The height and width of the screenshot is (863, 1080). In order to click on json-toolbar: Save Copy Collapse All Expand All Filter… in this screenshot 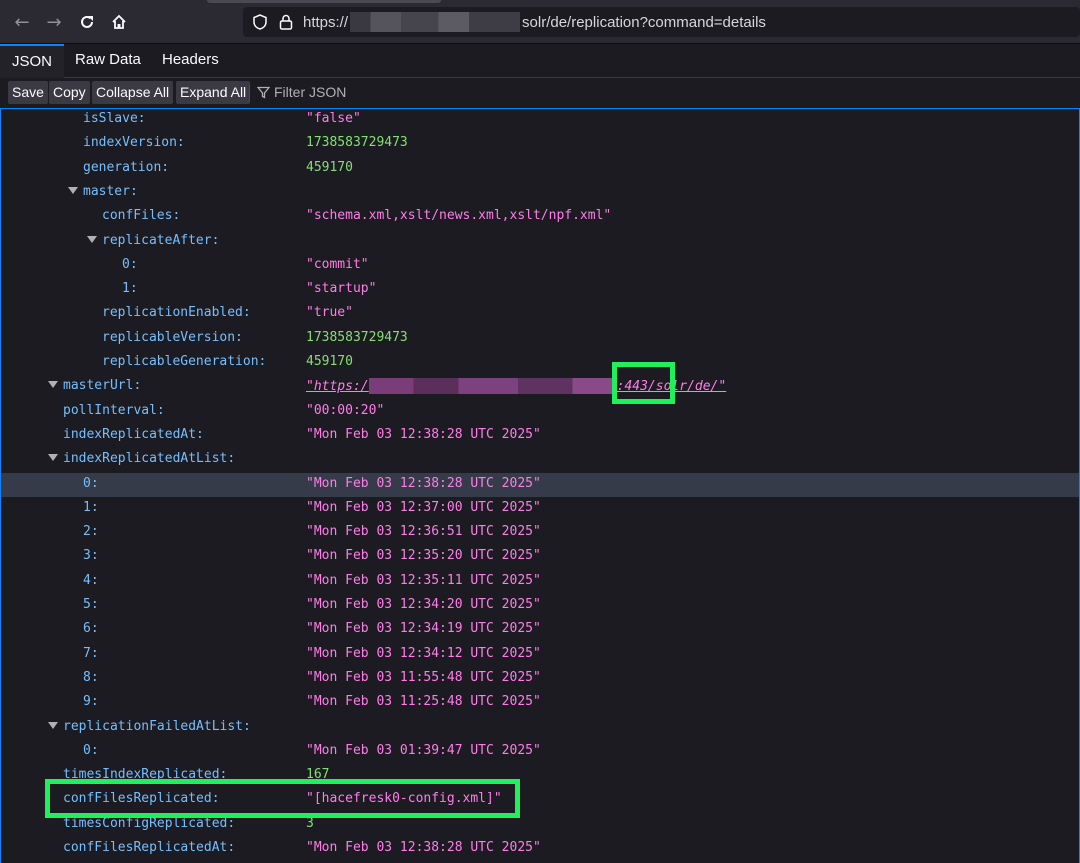, I will do `click(540, 93)`.